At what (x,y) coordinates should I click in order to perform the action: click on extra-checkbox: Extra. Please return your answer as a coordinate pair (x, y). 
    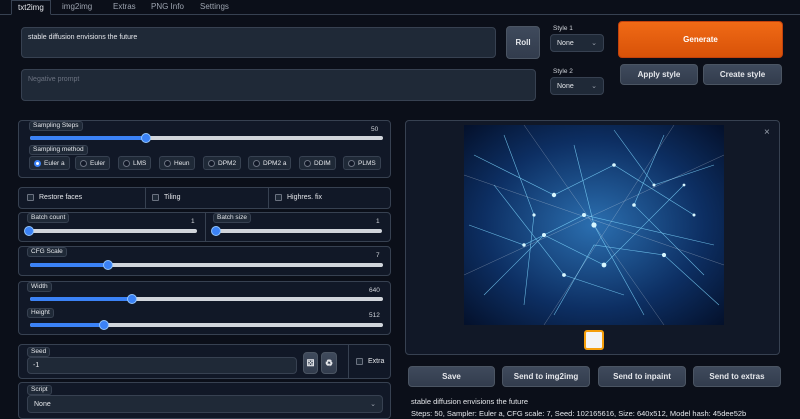
    Looking at the image, I should click on (370, 361).